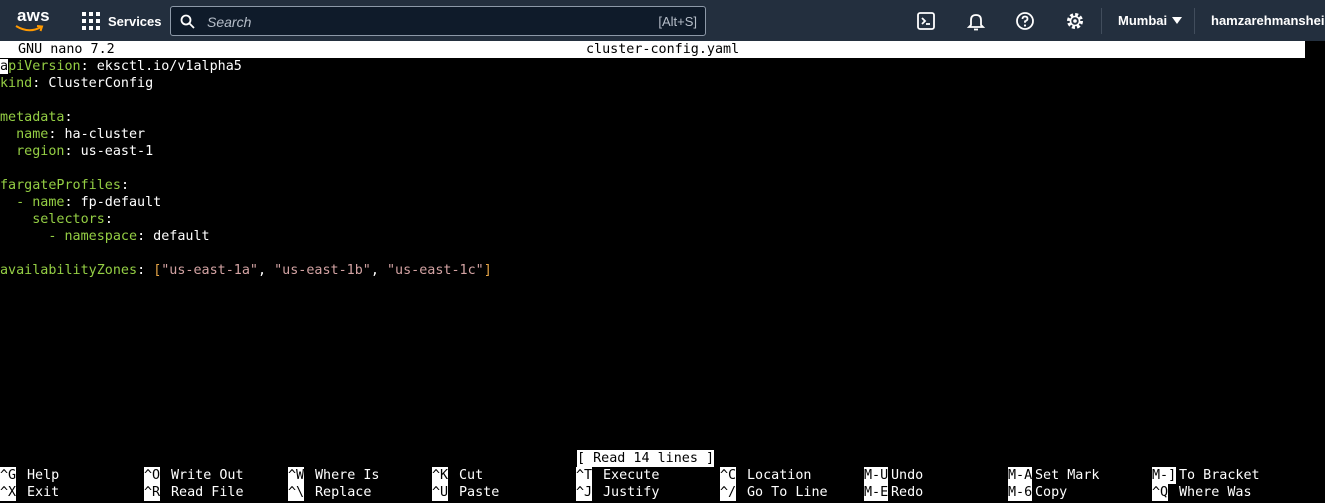 The width and height of the screenshot is (1325, 503). What do you see at coordinates (1025, 21) in the screenshot?
I see `help-icon` at bounding box center [1025, 21].